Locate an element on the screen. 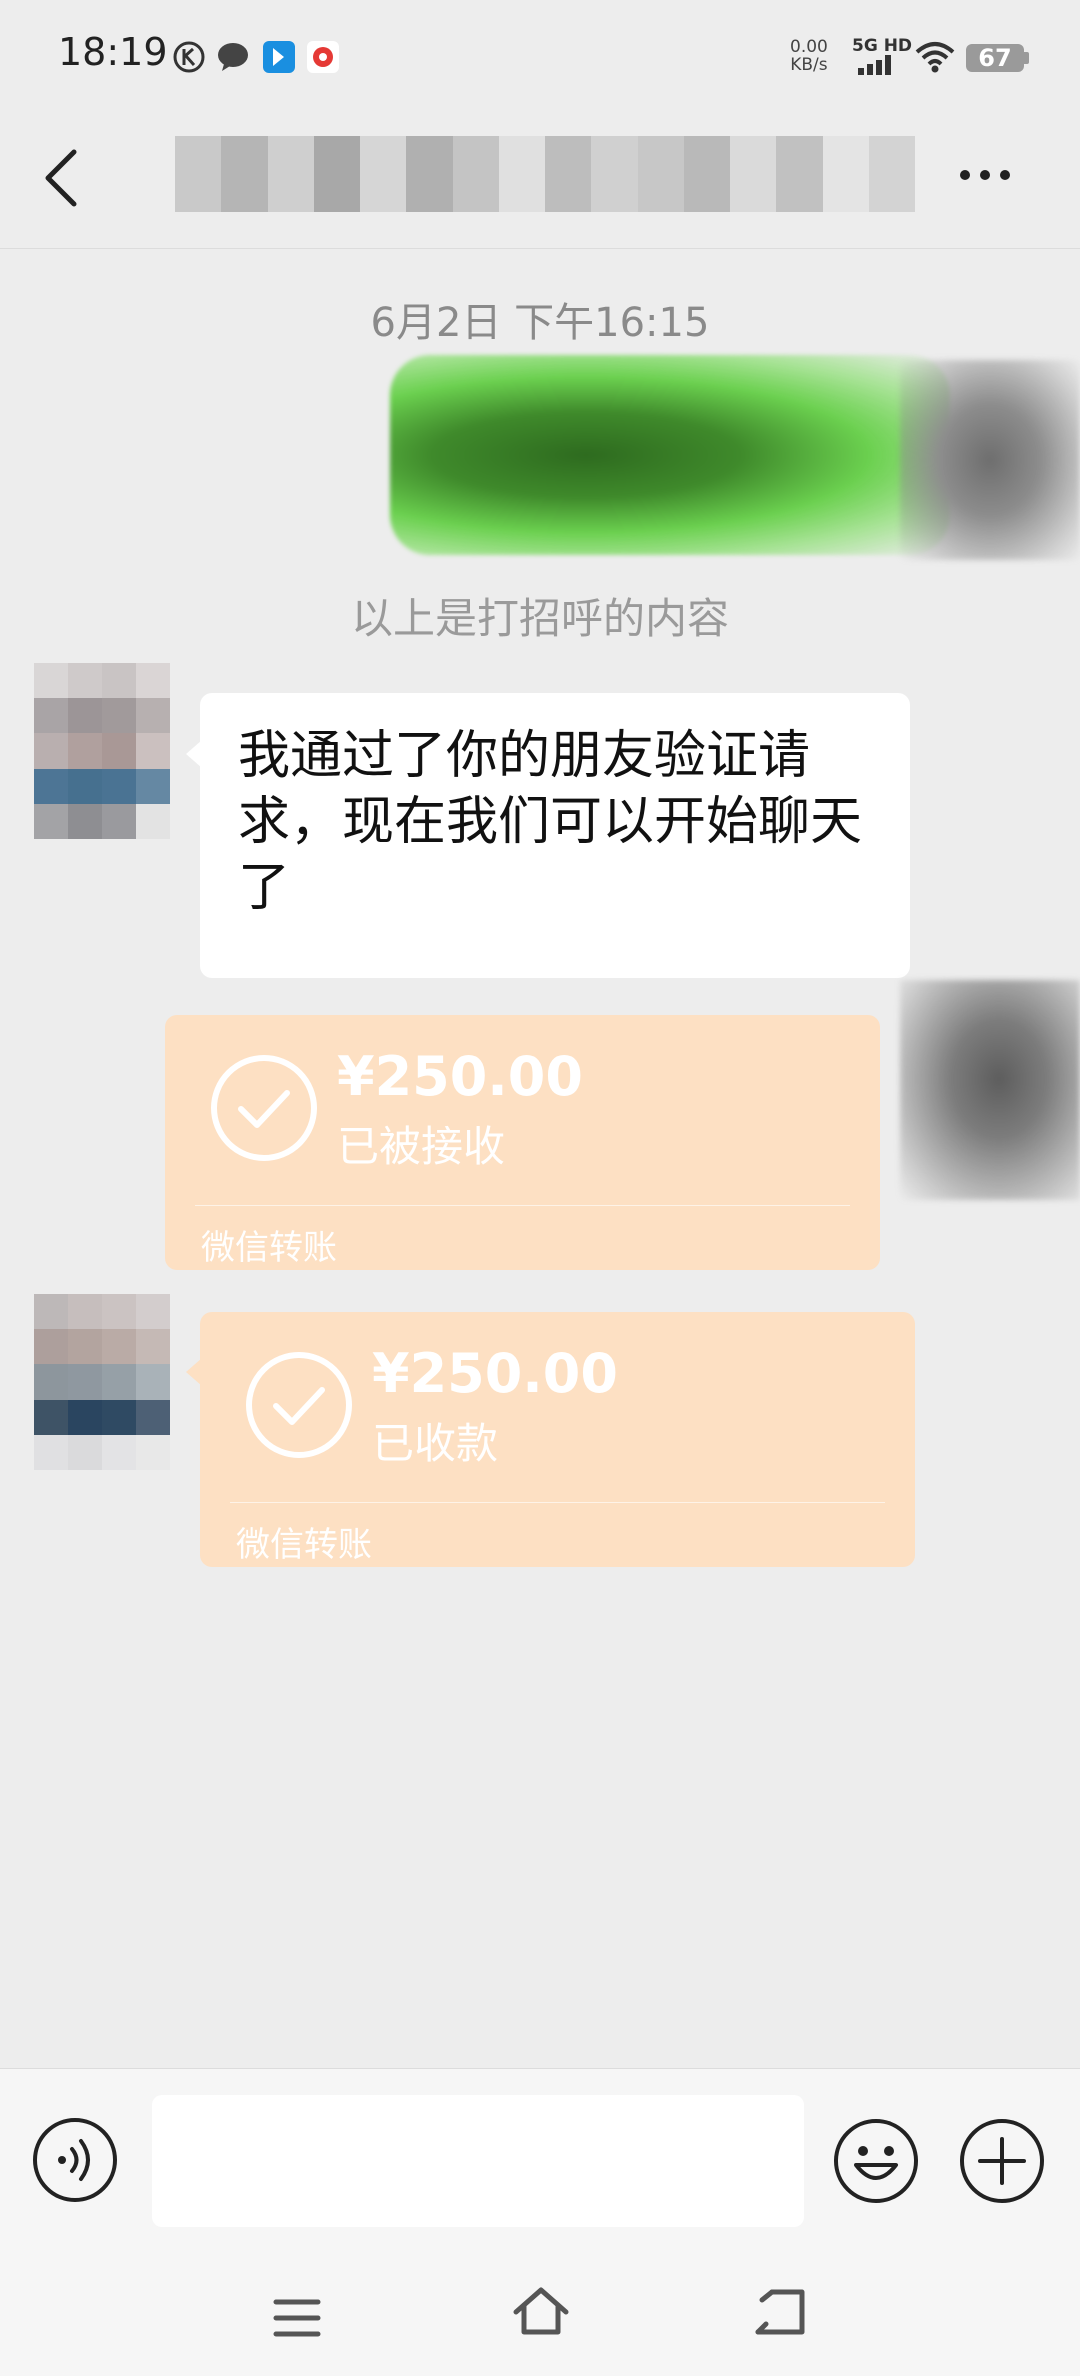  message-input is located at coordinates (478, 2161).